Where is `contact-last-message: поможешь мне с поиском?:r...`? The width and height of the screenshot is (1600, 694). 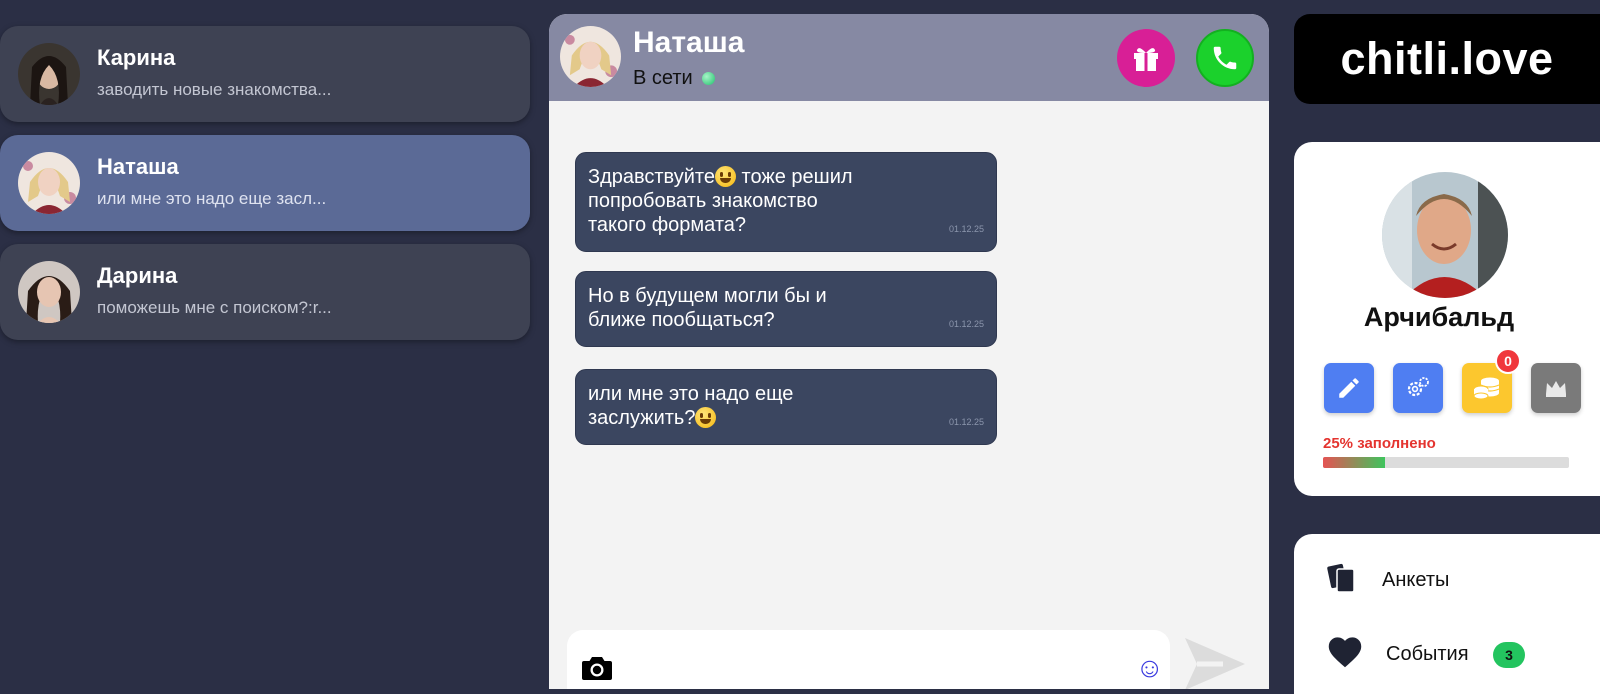
contact-last-message: поможешь мне с поиском?:r... is located at coordinates (214, 307).